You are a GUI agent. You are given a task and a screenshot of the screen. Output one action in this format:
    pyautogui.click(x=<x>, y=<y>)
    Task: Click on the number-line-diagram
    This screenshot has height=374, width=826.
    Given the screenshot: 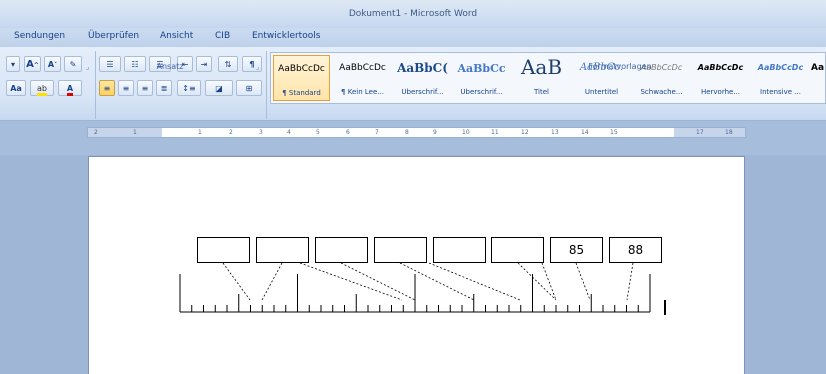 What is the action you would take?
    pyautogui.click(x=422, y=288)
    